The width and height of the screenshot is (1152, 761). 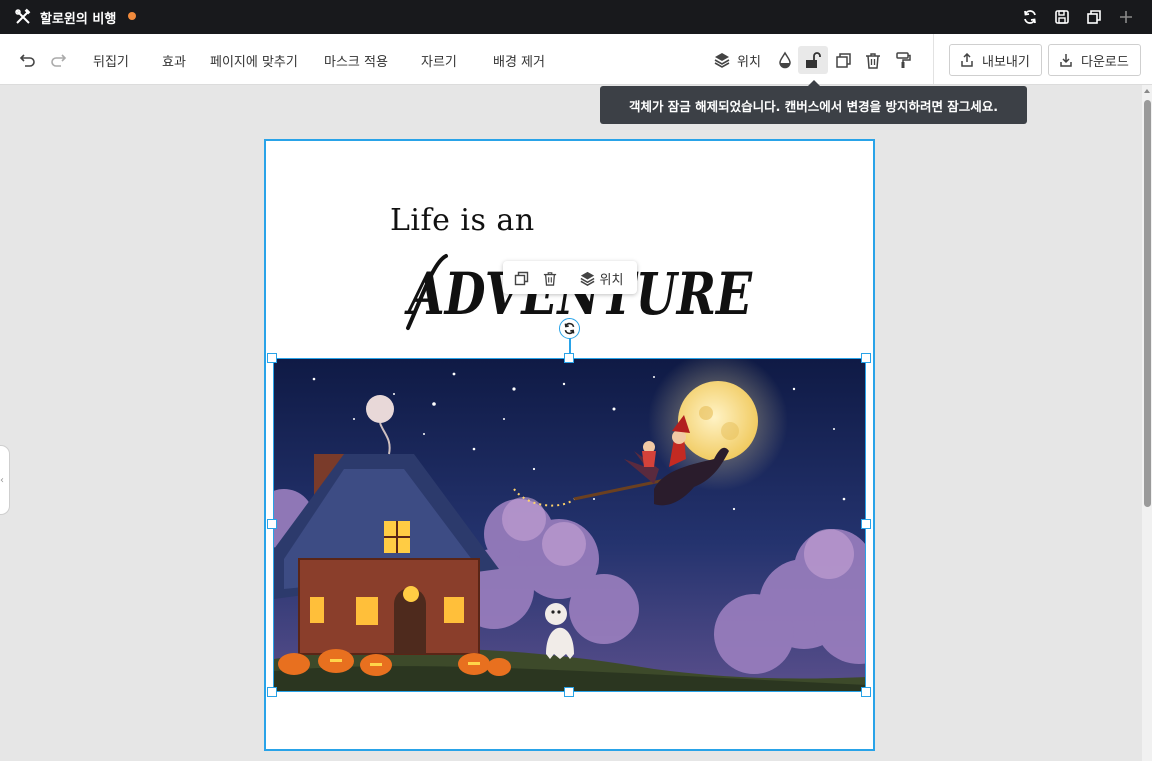 I want to click on unlock-icon, so click(x=813, y=60).